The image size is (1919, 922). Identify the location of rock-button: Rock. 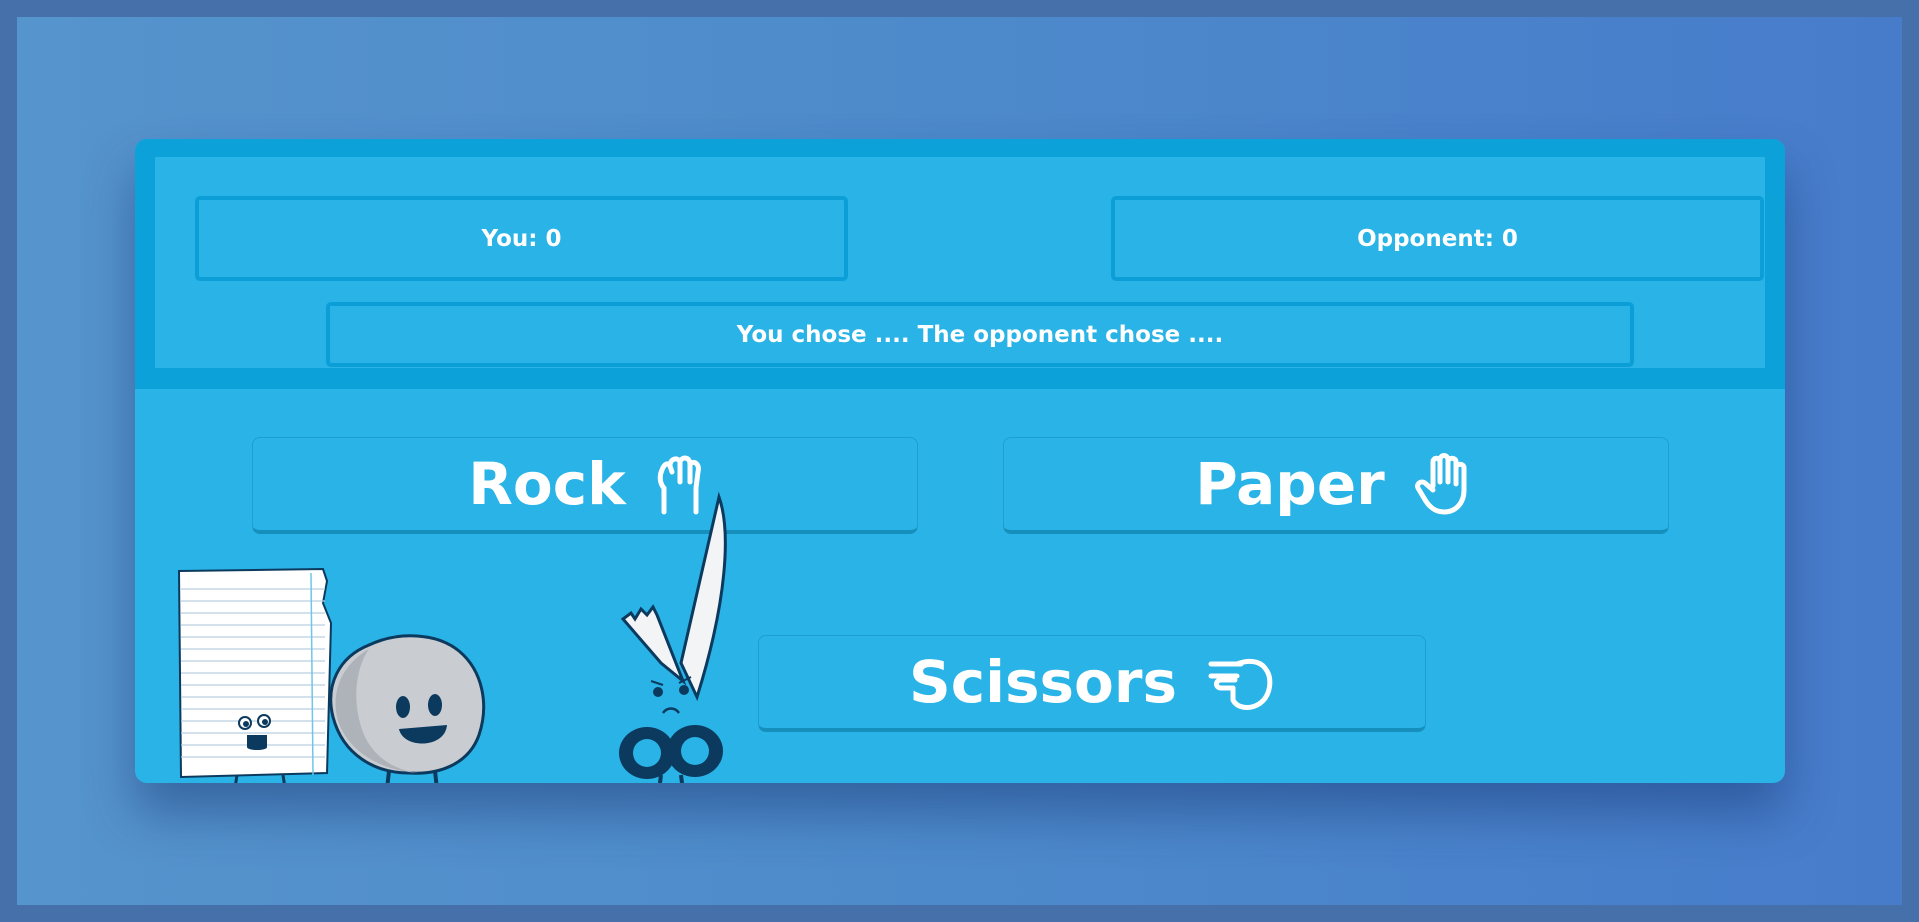
(585, 485).